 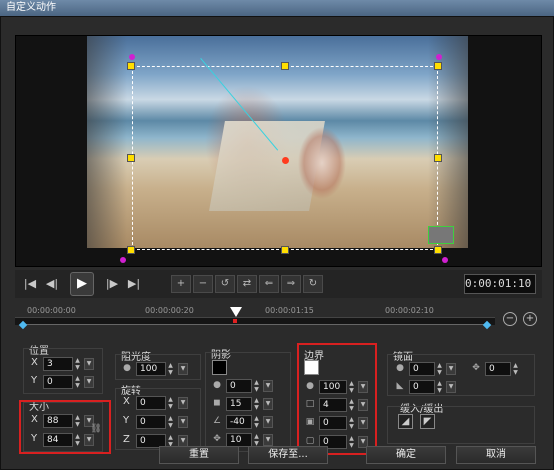 I want to click on mirror-distance-icon: ✥, so click(x=476, y=368).